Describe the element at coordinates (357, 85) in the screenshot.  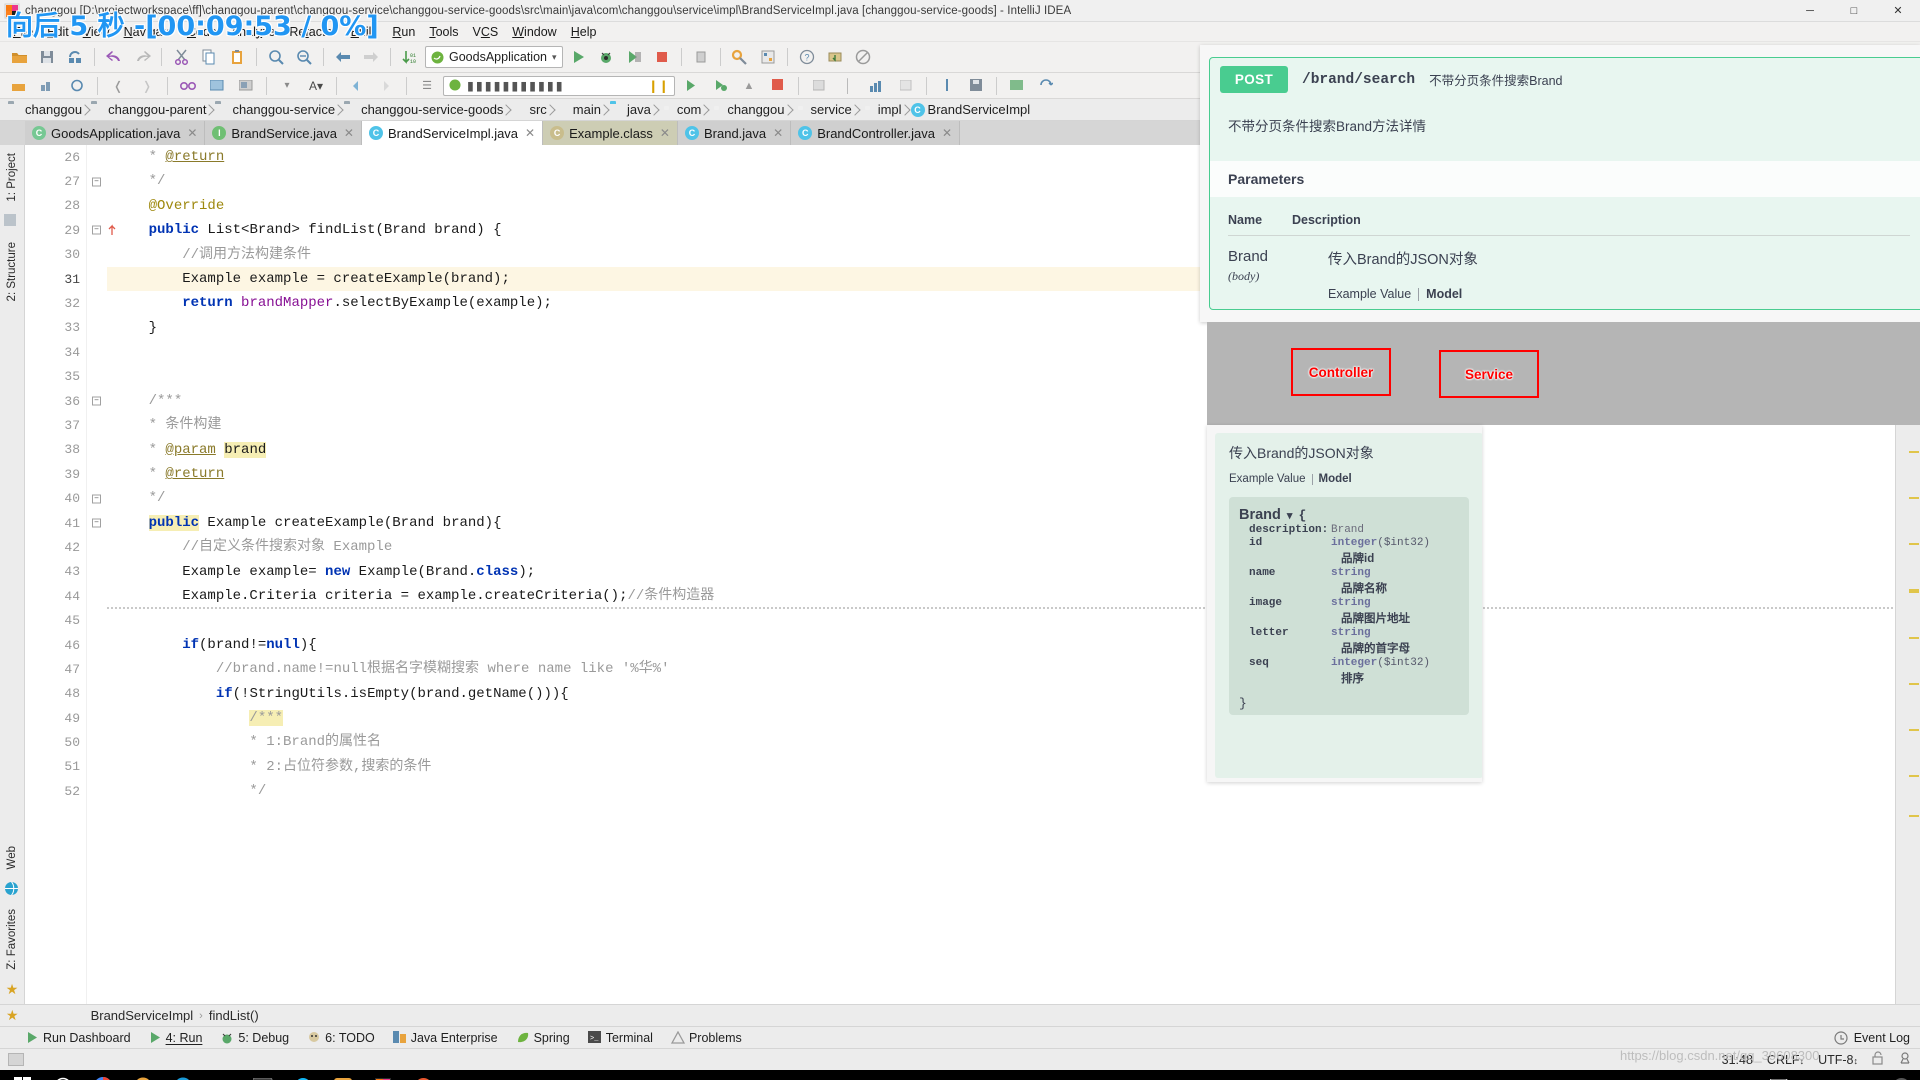
I see `tb2-back2-icon` at that location.